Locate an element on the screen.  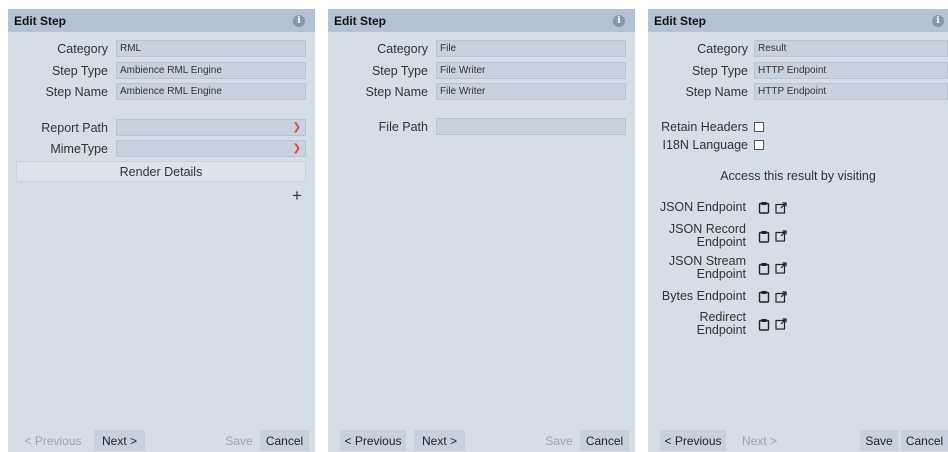
category-field: File is located at coordinates (531, 48).